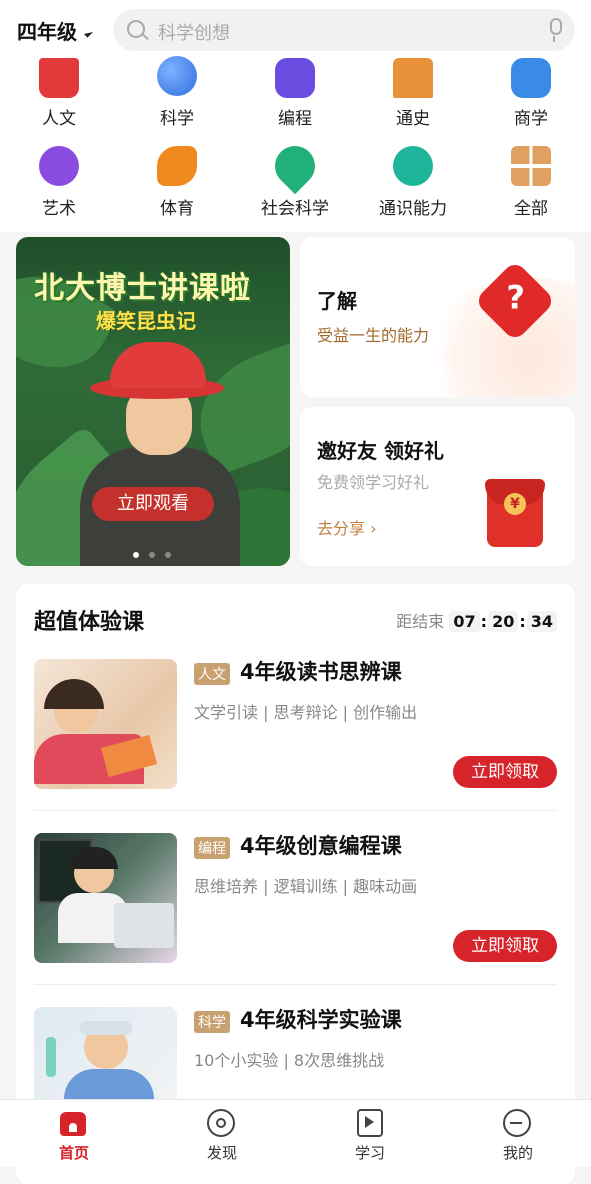 This screenshot has width=591, height=1184. I want to click on category-business: 商学, so click(531, 101).